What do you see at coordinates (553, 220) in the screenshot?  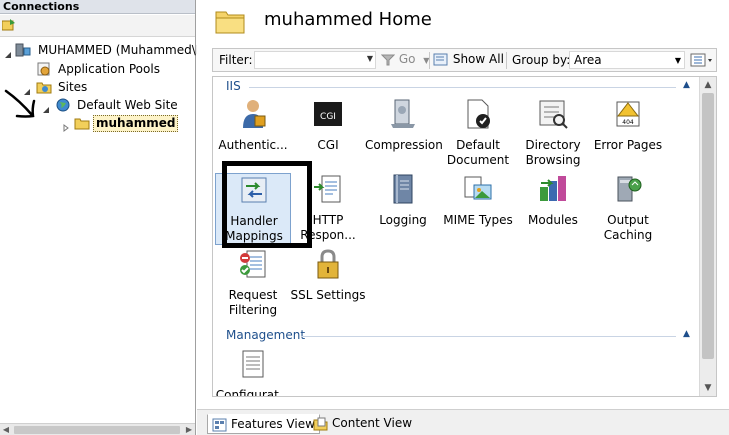 I see `feature-label: Modules` at bounding box center [553, 220].